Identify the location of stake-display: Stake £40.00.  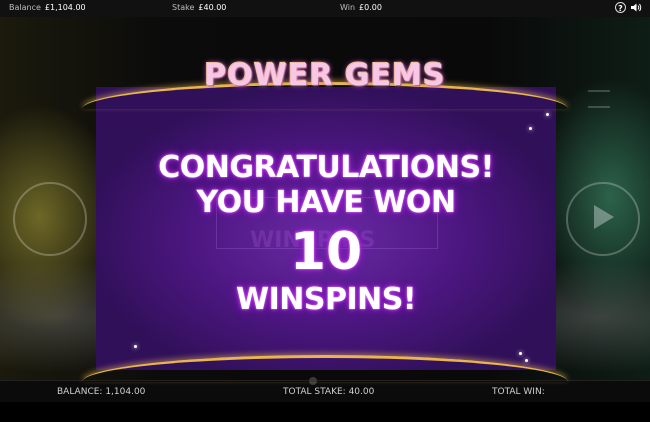
(199, 7).